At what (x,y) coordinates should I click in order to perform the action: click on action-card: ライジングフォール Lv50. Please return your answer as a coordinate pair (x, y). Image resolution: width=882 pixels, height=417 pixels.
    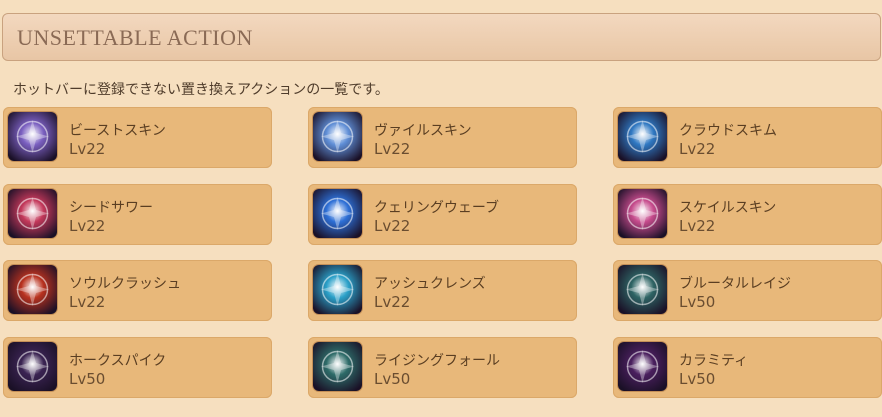
    Looking at the image, I should click on (442, 367).